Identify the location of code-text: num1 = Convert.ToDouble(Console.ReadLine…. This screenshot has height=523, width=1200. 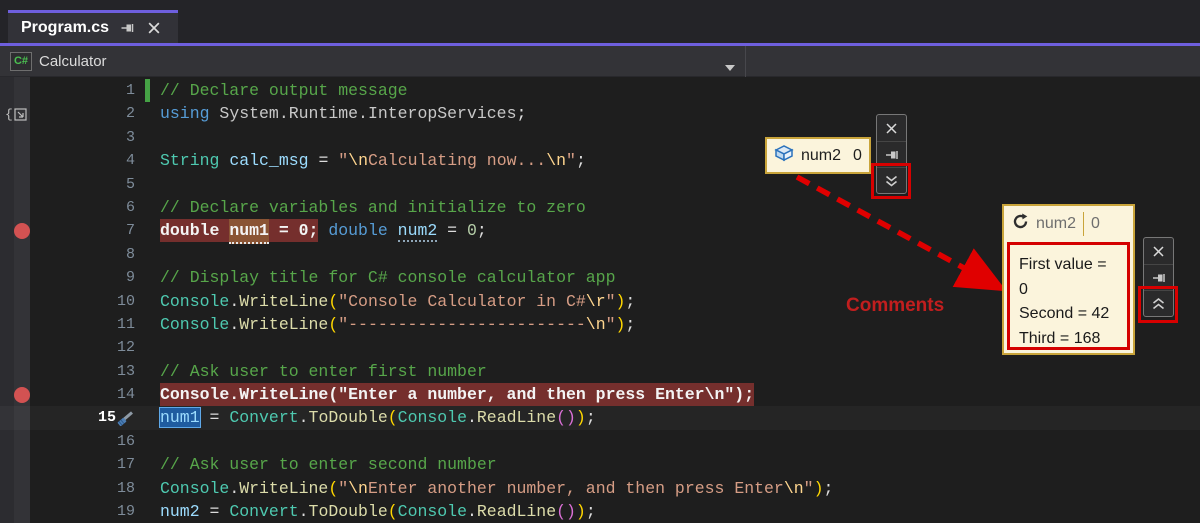
(378, 417).